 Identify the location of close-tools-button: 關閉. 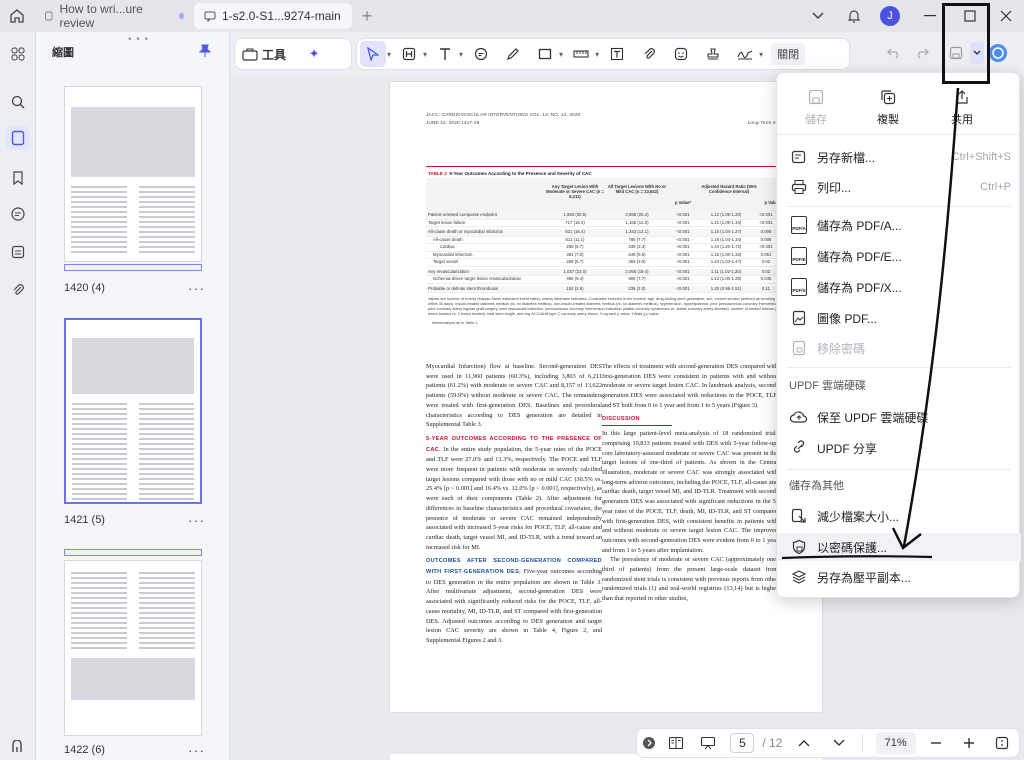
(788, 54).